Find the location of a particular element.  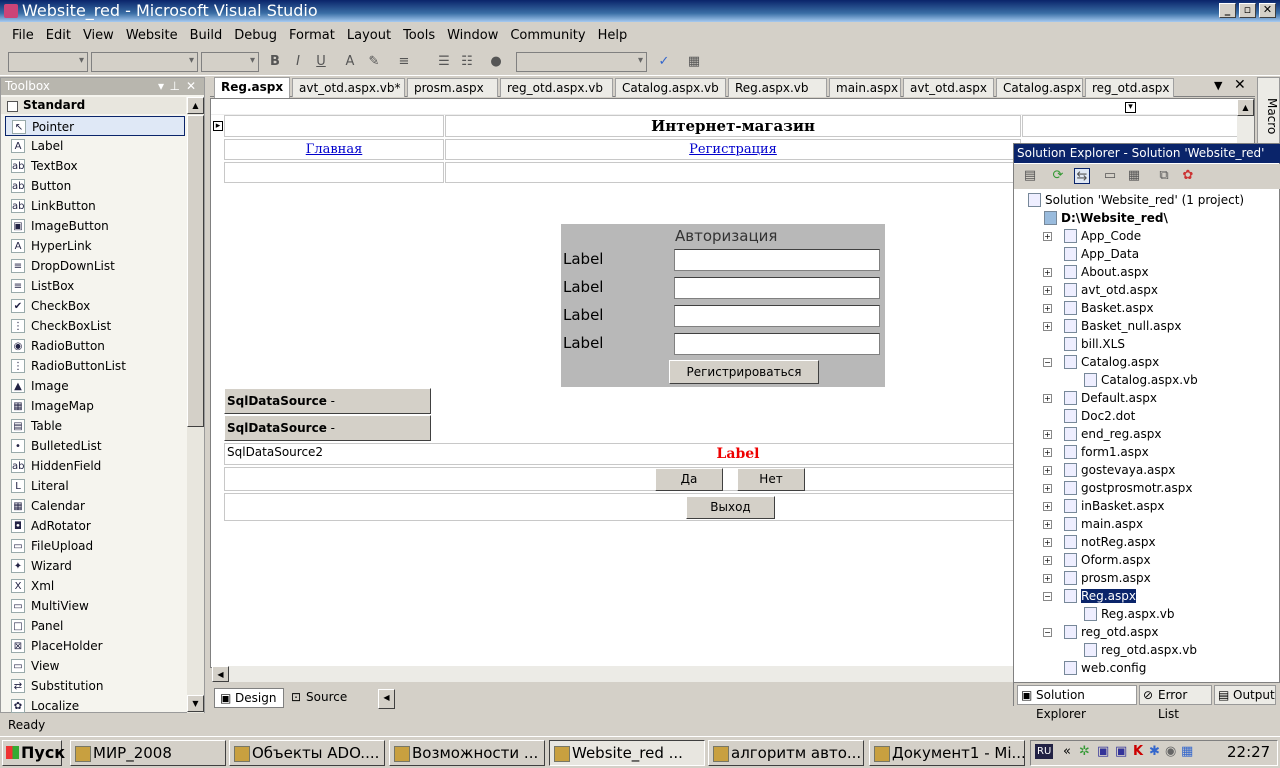

solution-node-main-aspx: main.aspx is located at coordinates (1103, 524).